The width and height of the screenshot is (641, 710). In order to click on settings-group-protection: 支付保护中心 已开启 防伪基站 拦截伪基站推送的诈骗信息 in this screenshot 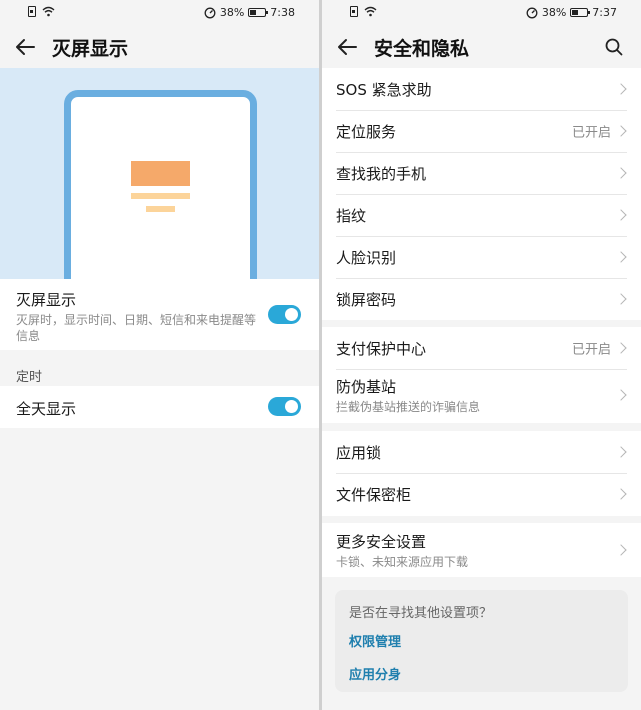, I will do `click(481, 375)`.